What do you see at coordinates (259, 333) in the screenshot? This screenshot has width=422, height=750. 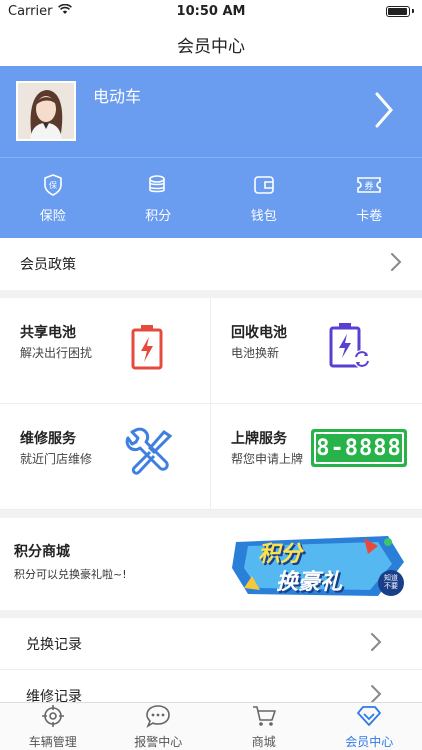 I see `service-title: 回收电池` at bounding box center [259, 333].